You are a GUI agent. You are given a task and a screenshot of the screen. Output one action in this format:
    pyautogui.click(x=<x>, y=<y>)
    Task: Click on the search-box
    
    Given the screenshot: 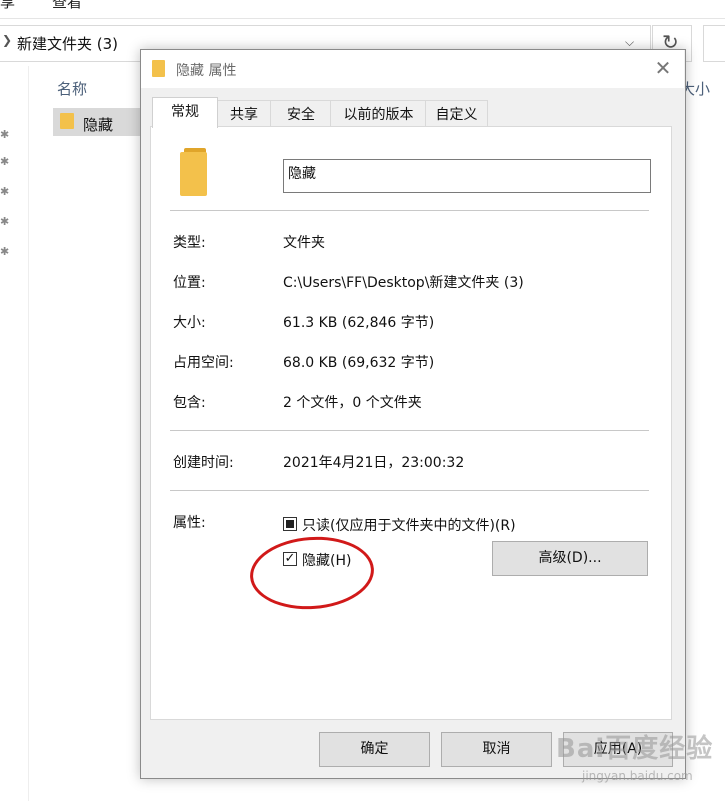 What is the action you would take?
    pyautogui.click(x=714, y=43)
    